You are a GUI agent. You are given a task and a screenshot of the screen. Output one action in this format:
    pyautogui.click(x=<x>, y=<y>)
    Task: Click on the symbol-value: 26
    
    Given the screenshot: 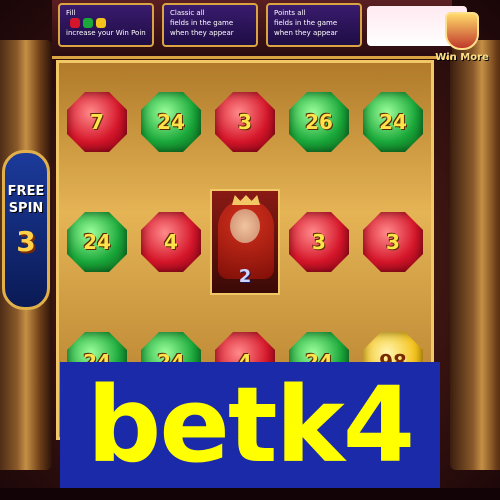 What is the action you would take?
    pyautogui.click(x=319, y=122)
    